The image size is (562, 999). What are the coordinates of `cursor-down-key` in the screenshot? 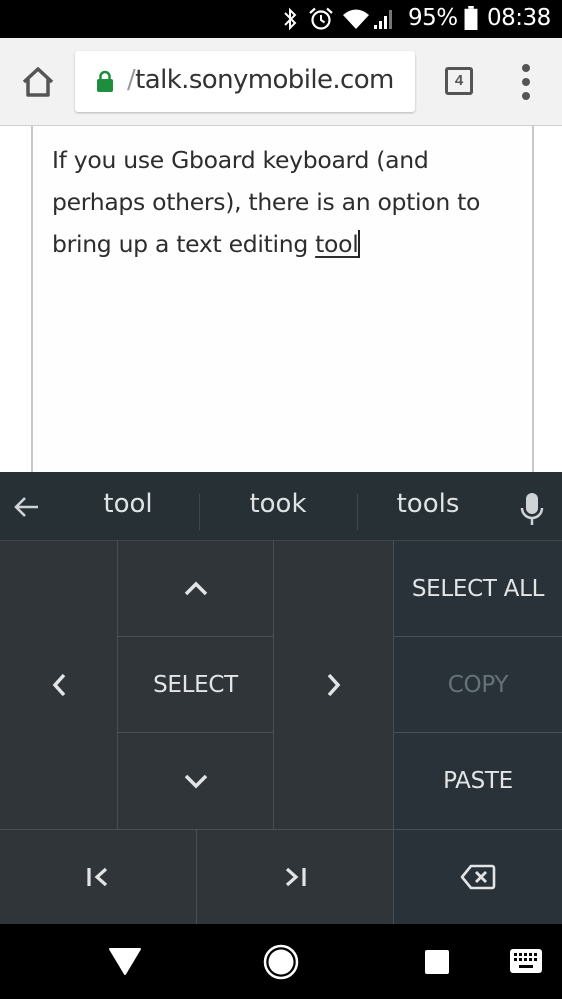 It's located at (196, 781).